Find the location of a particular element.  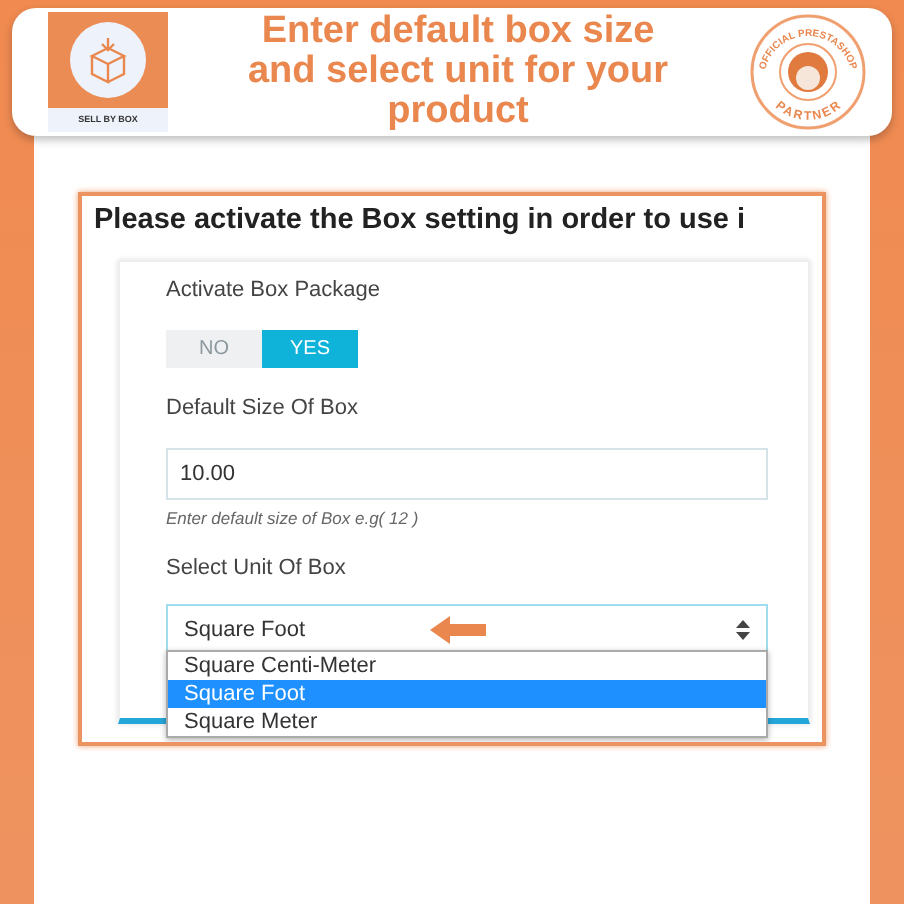

banner-title: Enter default box size and select unit for your product is located at coordinates (458, 72).